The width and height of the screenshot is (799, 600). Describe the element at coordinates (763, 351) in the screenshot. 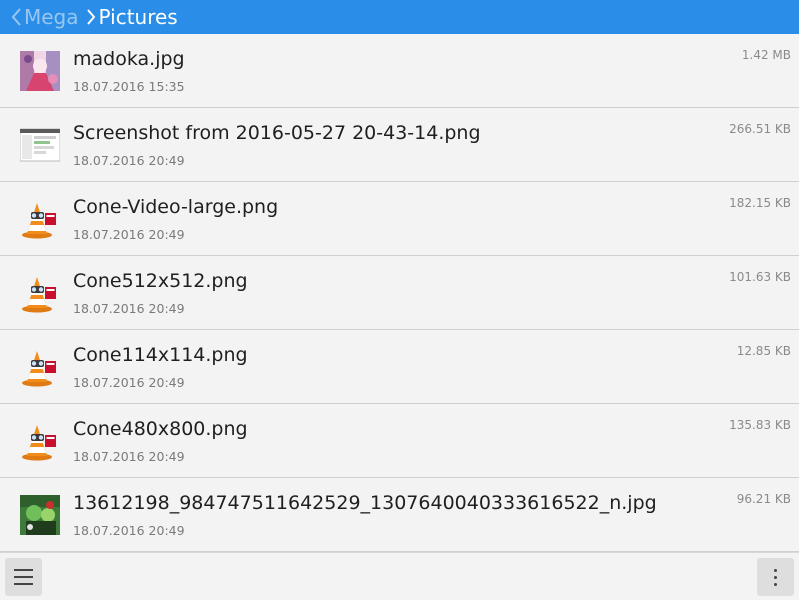

I see `file-size: 12.85 KB` at that location.